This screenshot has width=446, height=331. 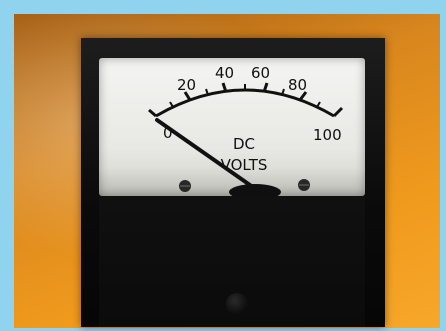 I want to click on zero-adjust-knob-icon, so click(x=237, y=304).